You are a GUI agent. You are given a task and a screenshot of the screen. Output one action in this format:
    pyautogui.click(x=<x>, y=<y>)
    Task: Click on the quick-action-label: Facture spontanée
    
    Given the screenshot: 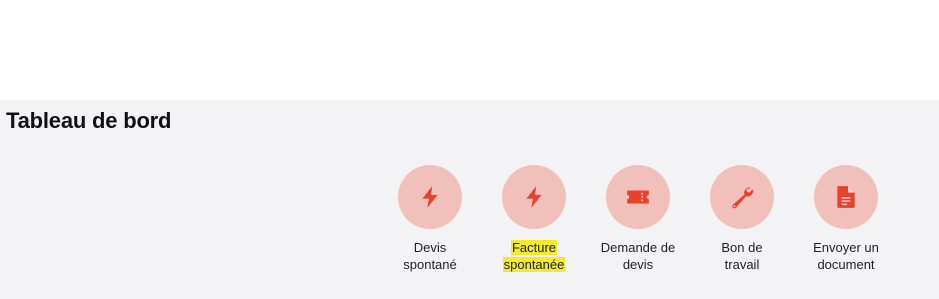 What is the action you would take?
    pyautogui.click(x=534, y=256)
    